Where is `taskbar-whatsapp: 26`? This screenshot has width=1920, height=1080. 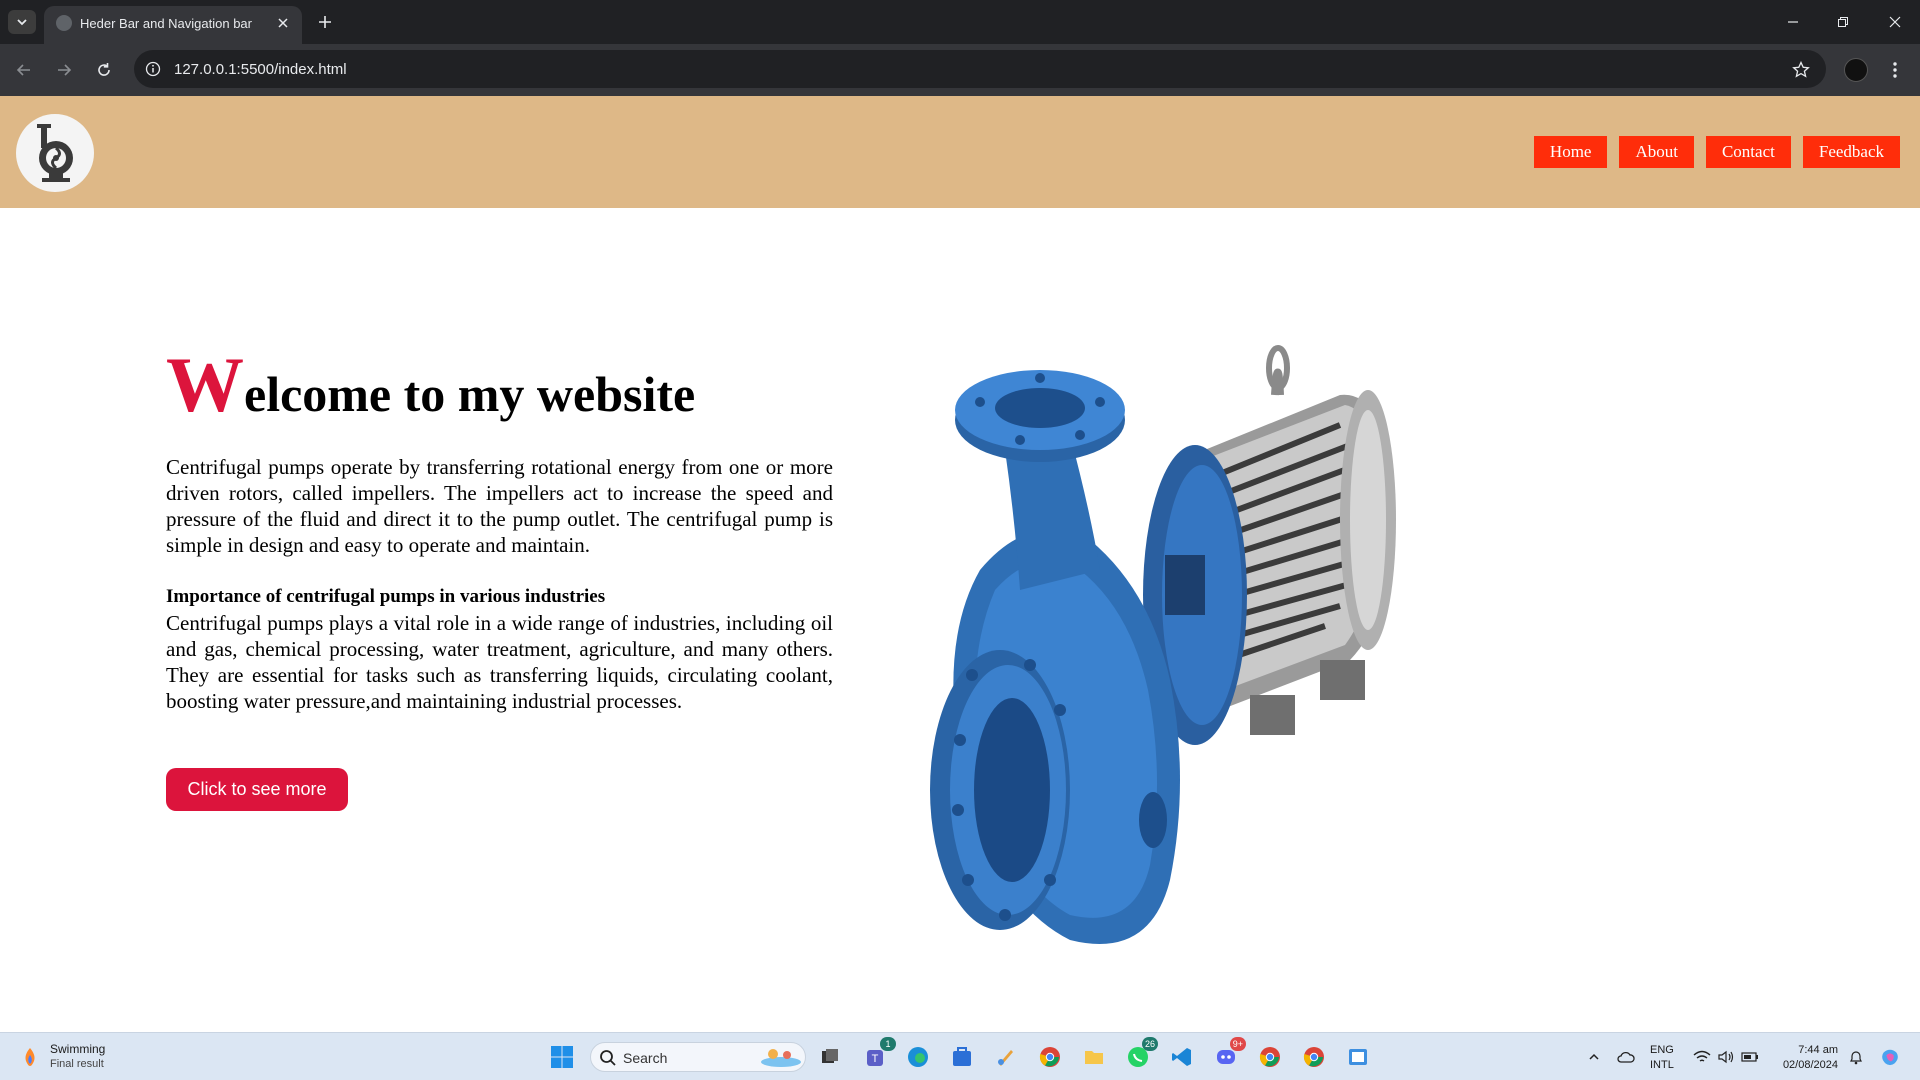 taskbar-whatsapp: 26 is located at coordinates (1141, 1054).